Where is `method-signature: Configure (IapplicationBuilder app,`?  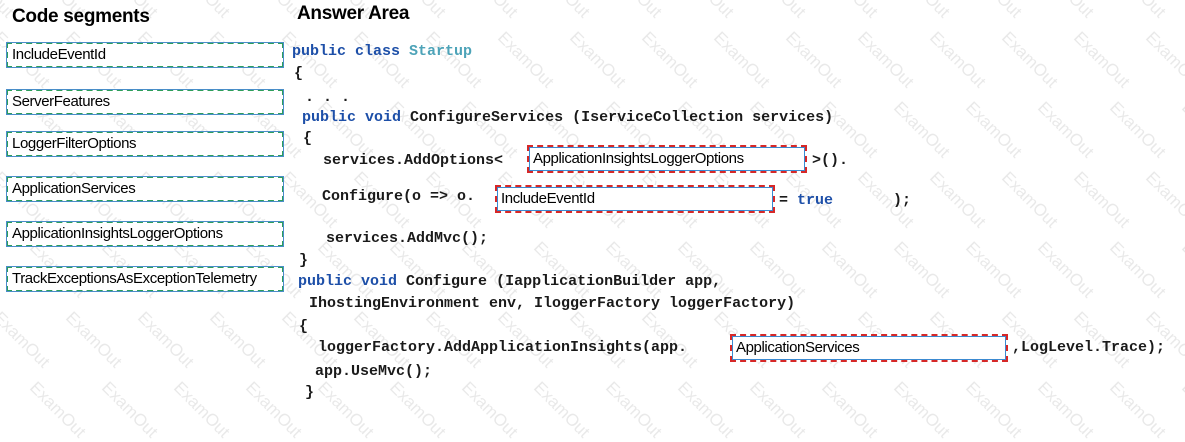 method-signature: Configure (IapplicationBuilder app, is located at coordinates (564, 281).